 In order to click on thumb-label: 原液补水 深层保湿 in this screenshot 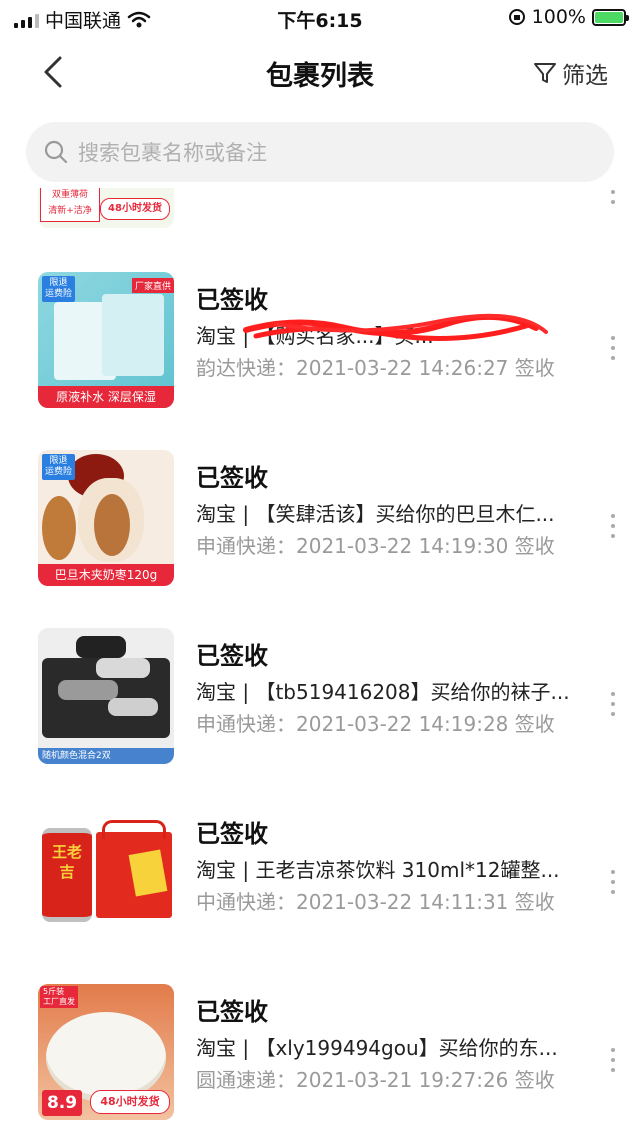, I will do `click(106, 397)`.